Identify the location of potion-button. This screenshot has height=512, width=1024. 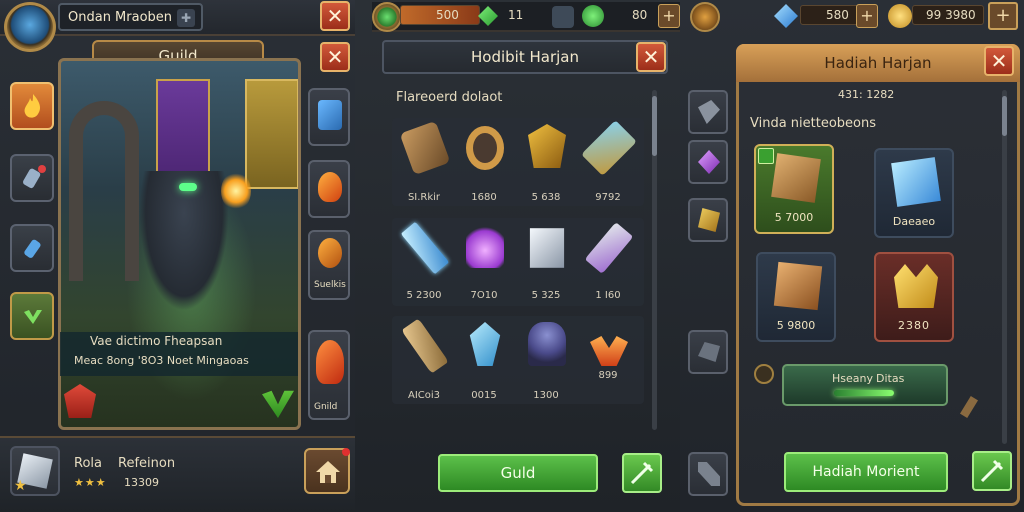
(32, 248).